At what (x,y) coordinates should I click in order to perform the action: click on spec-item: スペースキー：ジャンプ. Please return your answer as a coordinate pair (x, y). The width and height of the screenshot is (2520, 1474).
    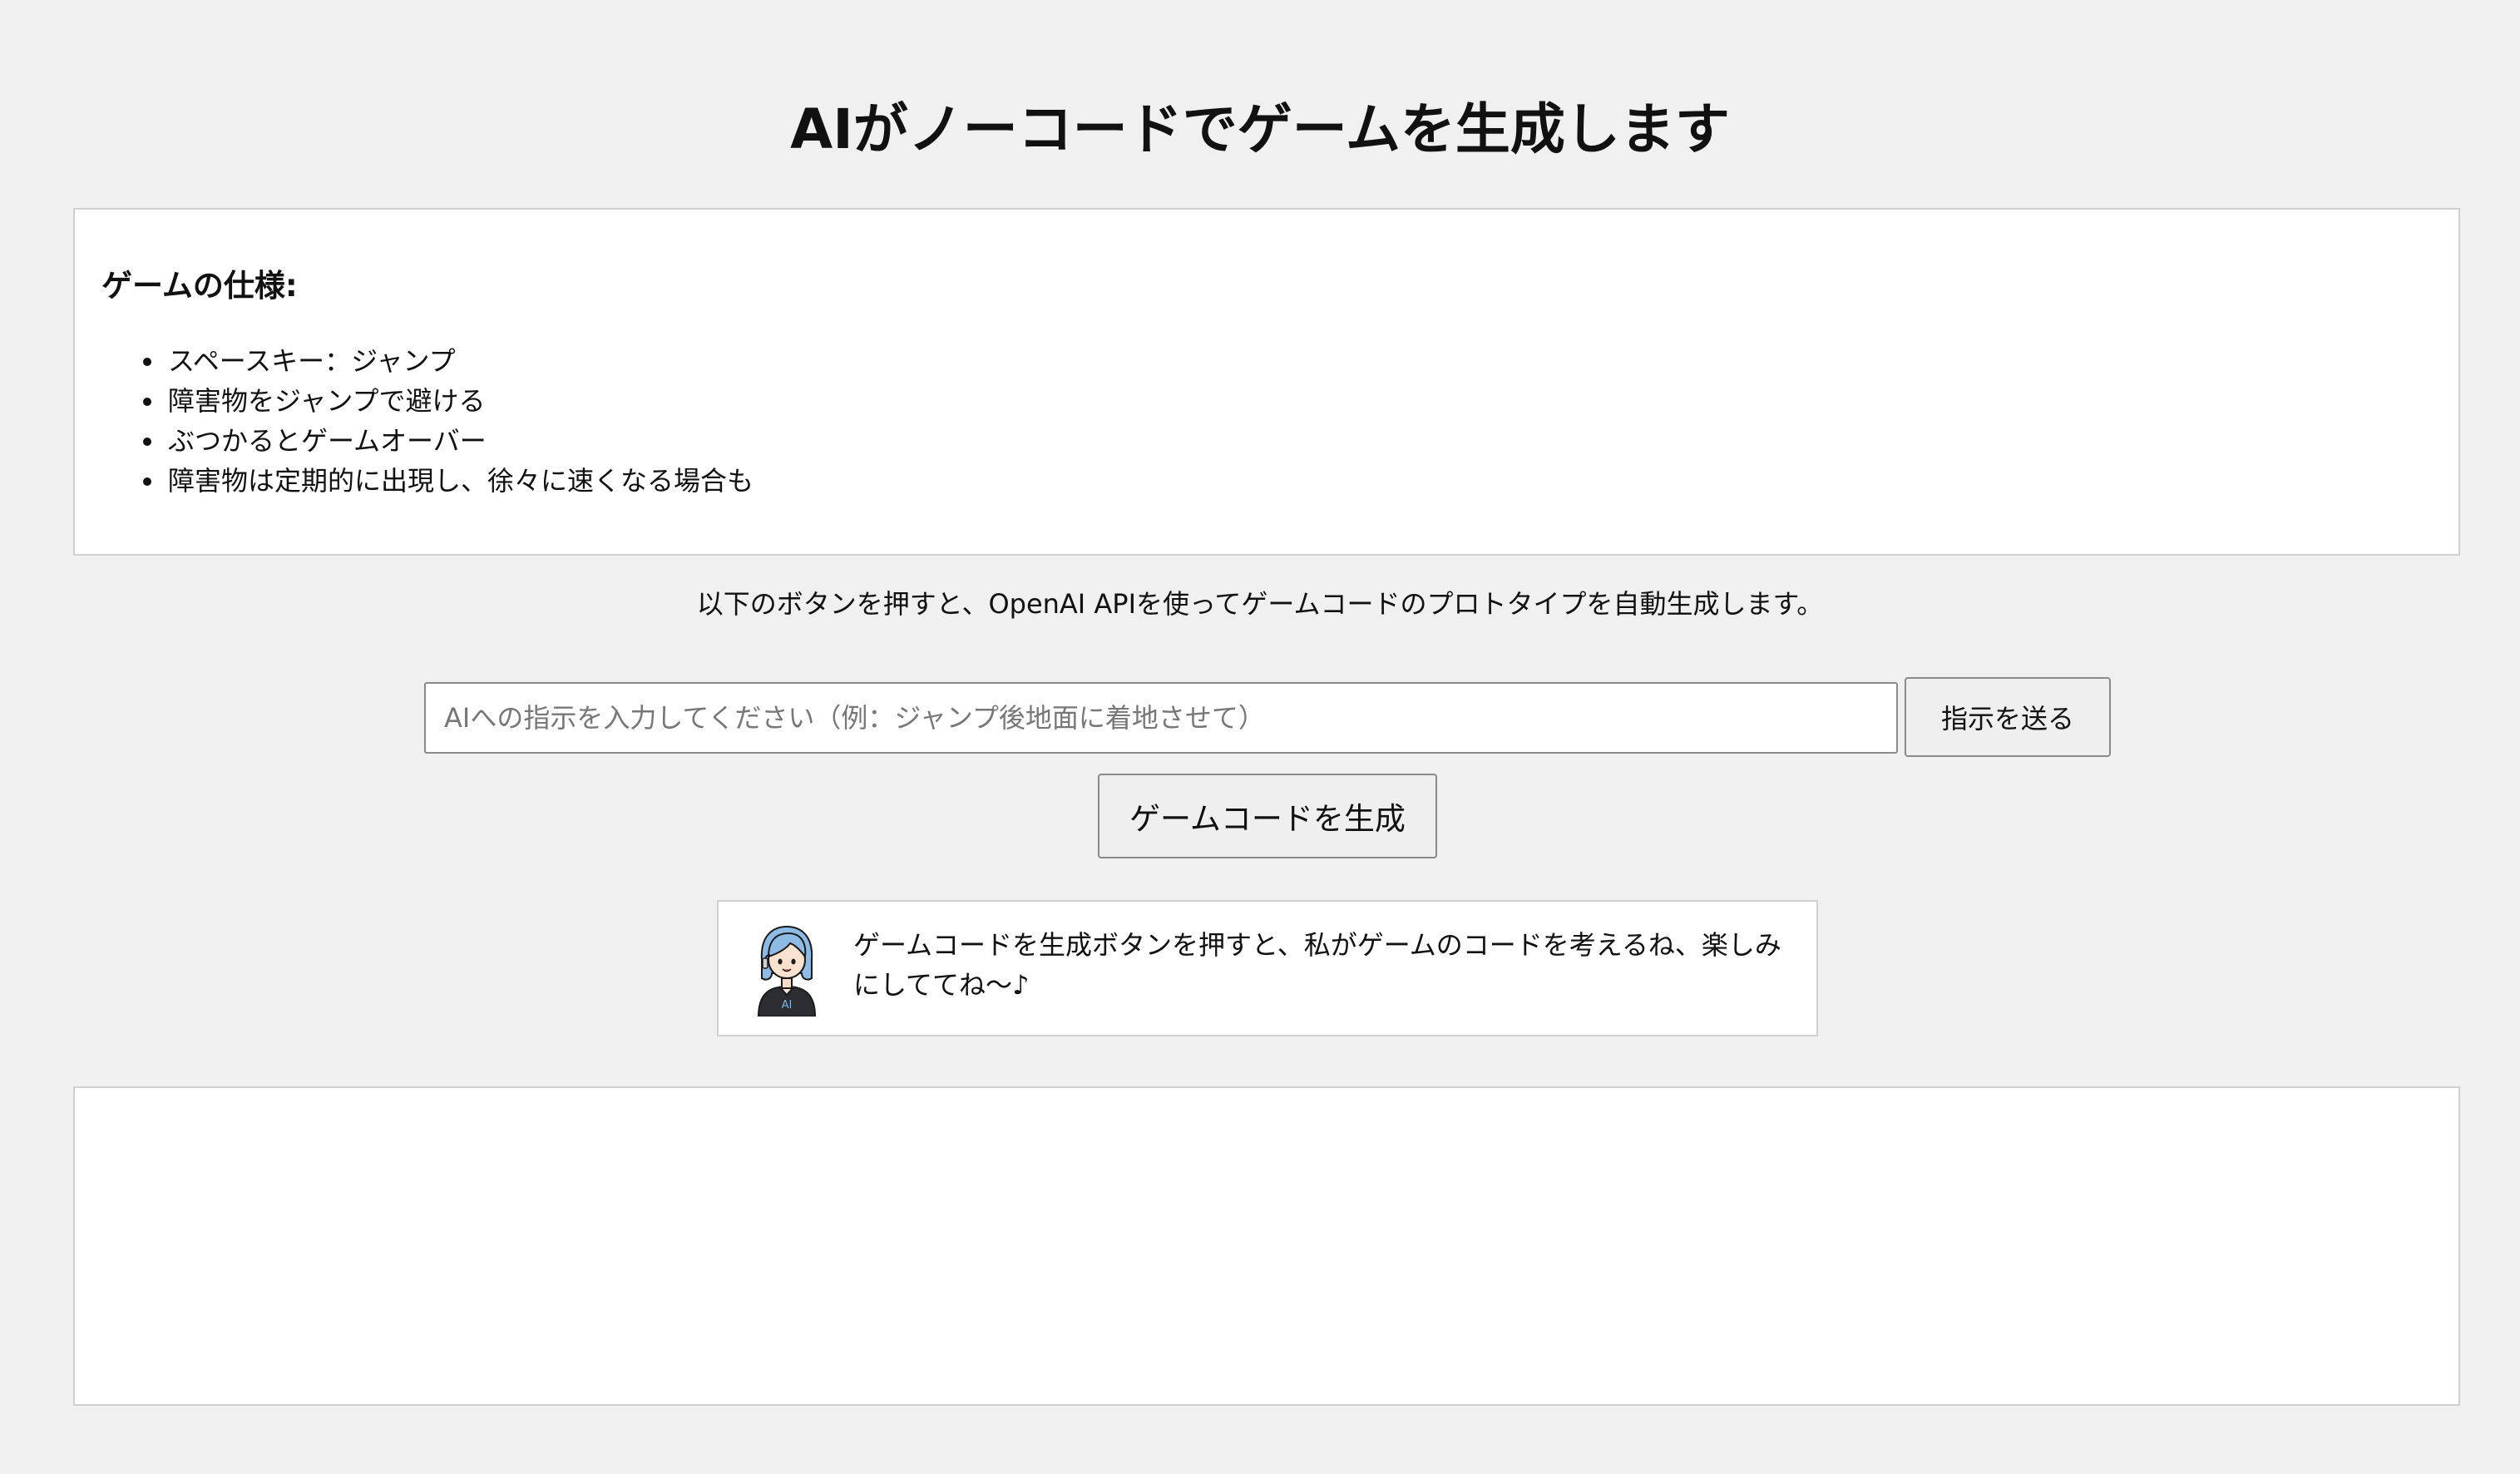
    Looking at the image, I should click on (448, 361).